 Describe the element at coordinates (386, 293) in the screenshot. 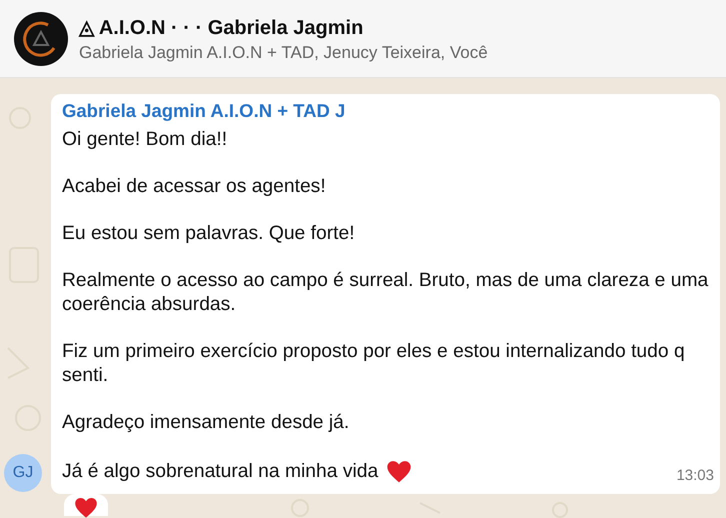

I see `message-text: Realmente o acesso ao campo é surreal. Bruto, mas de uma clareza e uma coerência absurdas.` at that location.